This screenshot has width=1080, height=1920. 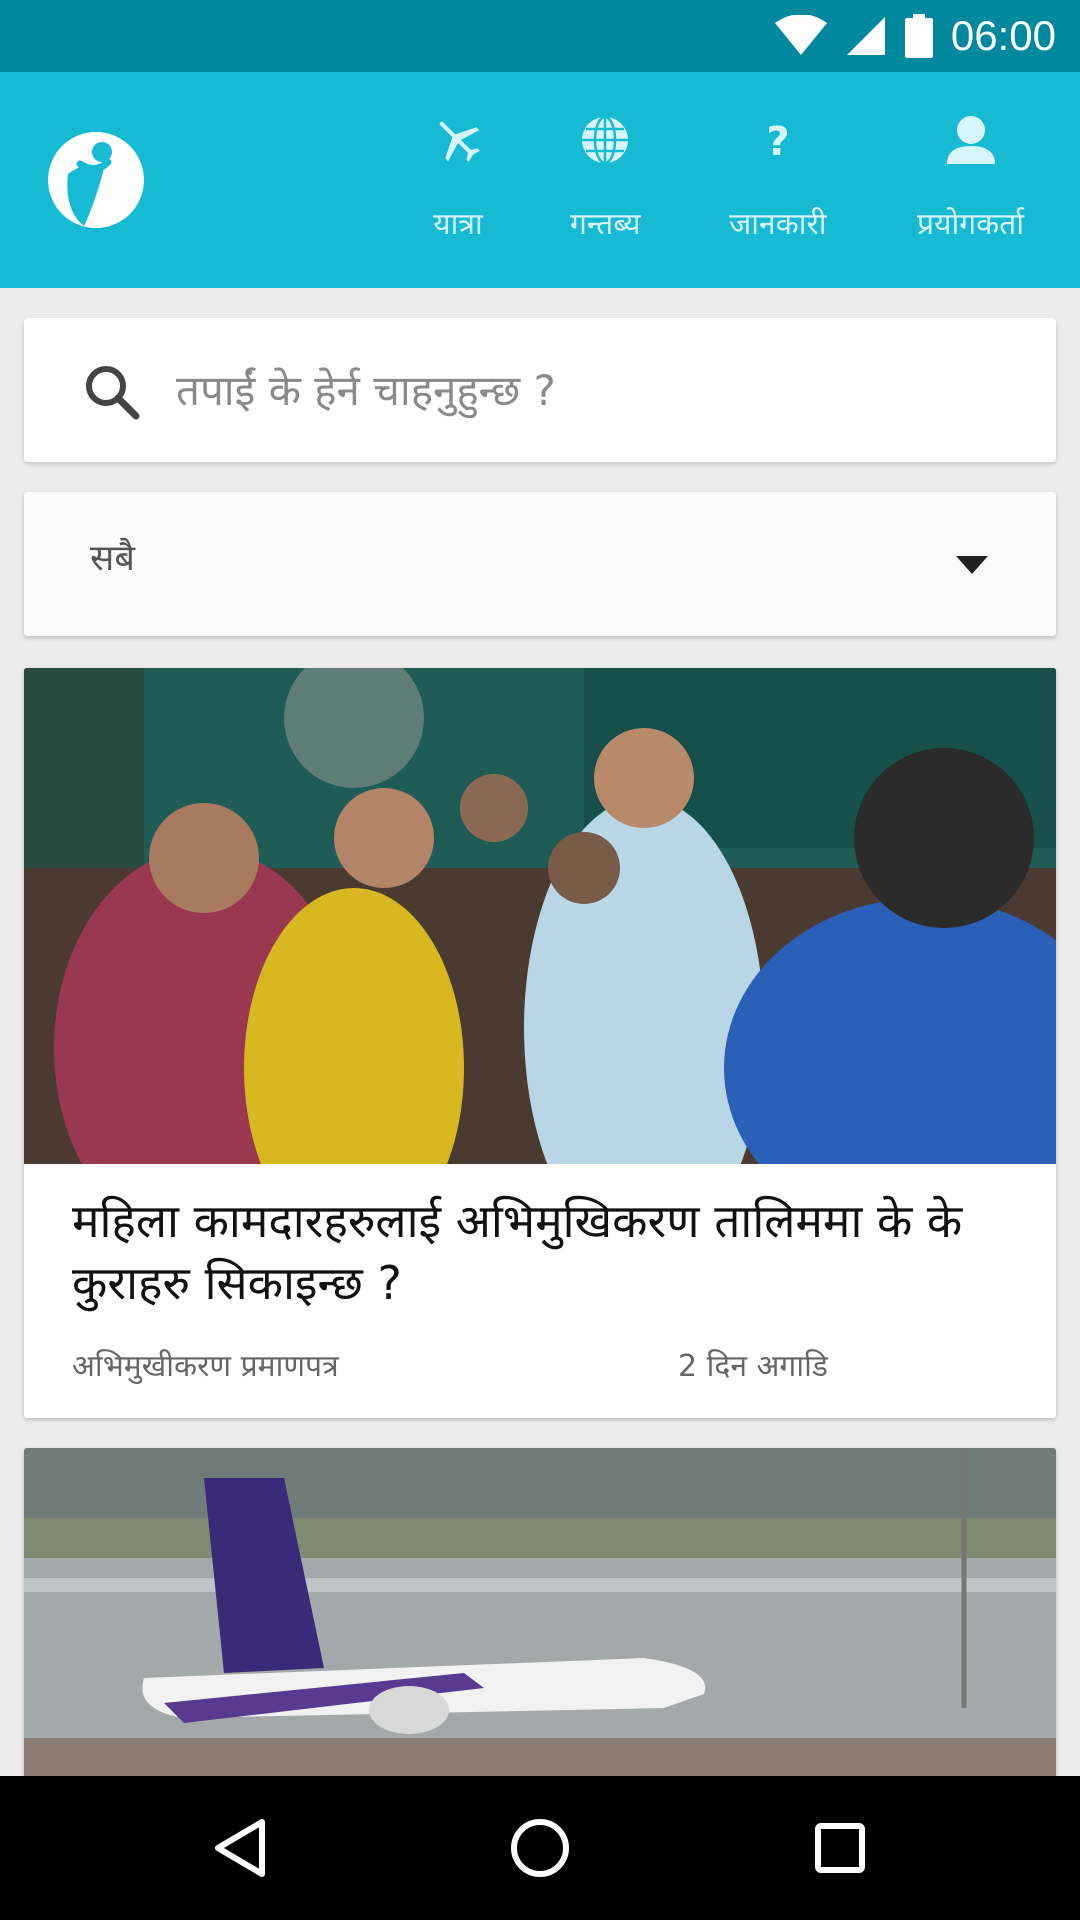 What do you see at coordinates (458, 224) in the screenshot?
I see `nav-label-travel: यात्रा` at bounding box center [458, 224].